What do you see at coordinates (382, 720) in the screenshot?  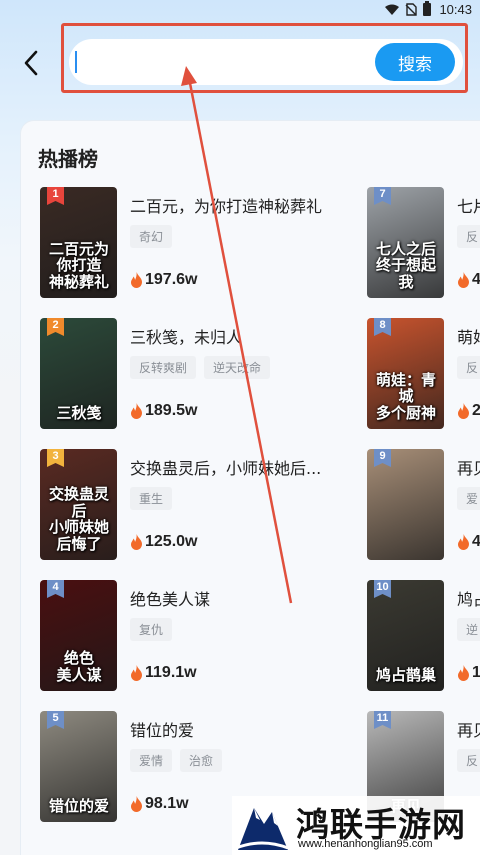 I see `rank-badge: 11` at bounding box center [382, 720].